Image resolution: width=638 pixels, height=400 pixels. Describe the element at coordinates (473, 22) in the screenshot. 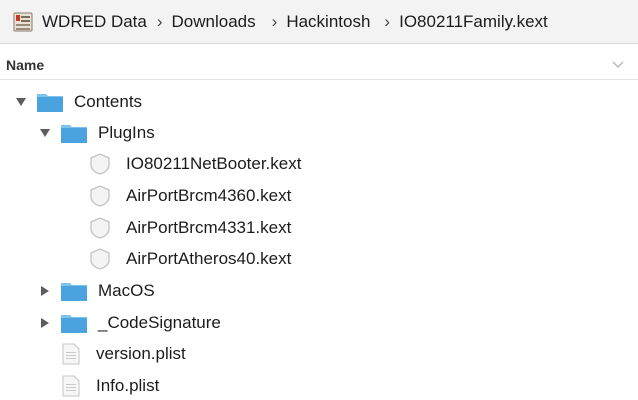

I see `breadcrumb-kext: IO80211Family.kext` at that location.